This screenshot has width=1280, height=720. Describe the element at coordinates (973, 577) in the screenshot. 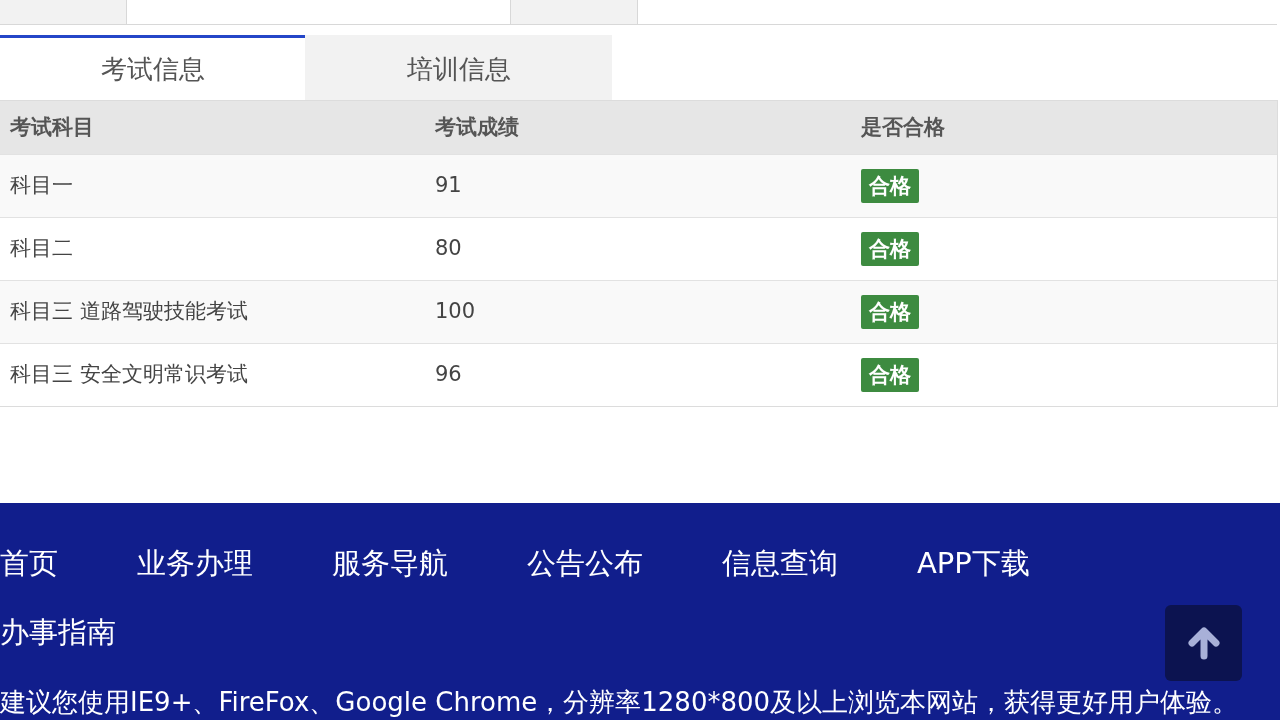

I see `footer-link: APP下载` at that location.